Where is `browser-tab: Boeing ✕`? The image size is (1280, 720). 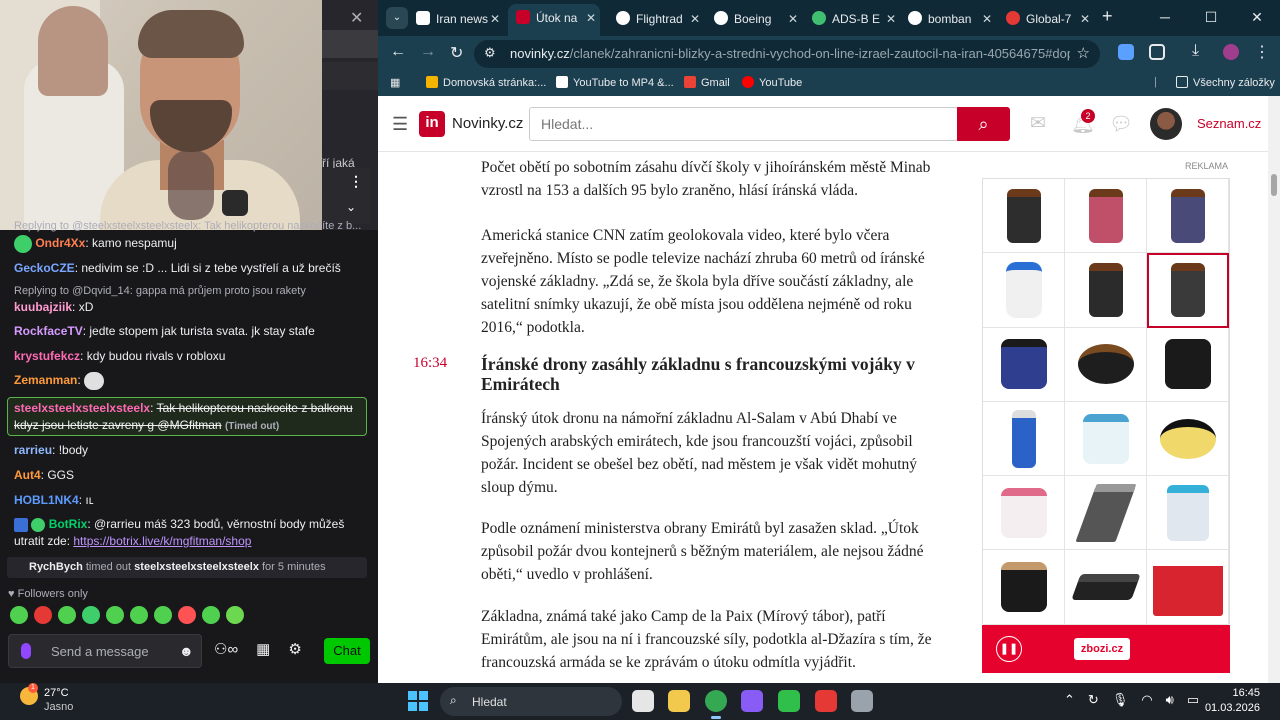 browser-tab: Boeing ✕ is located at coordinates (758, 19).